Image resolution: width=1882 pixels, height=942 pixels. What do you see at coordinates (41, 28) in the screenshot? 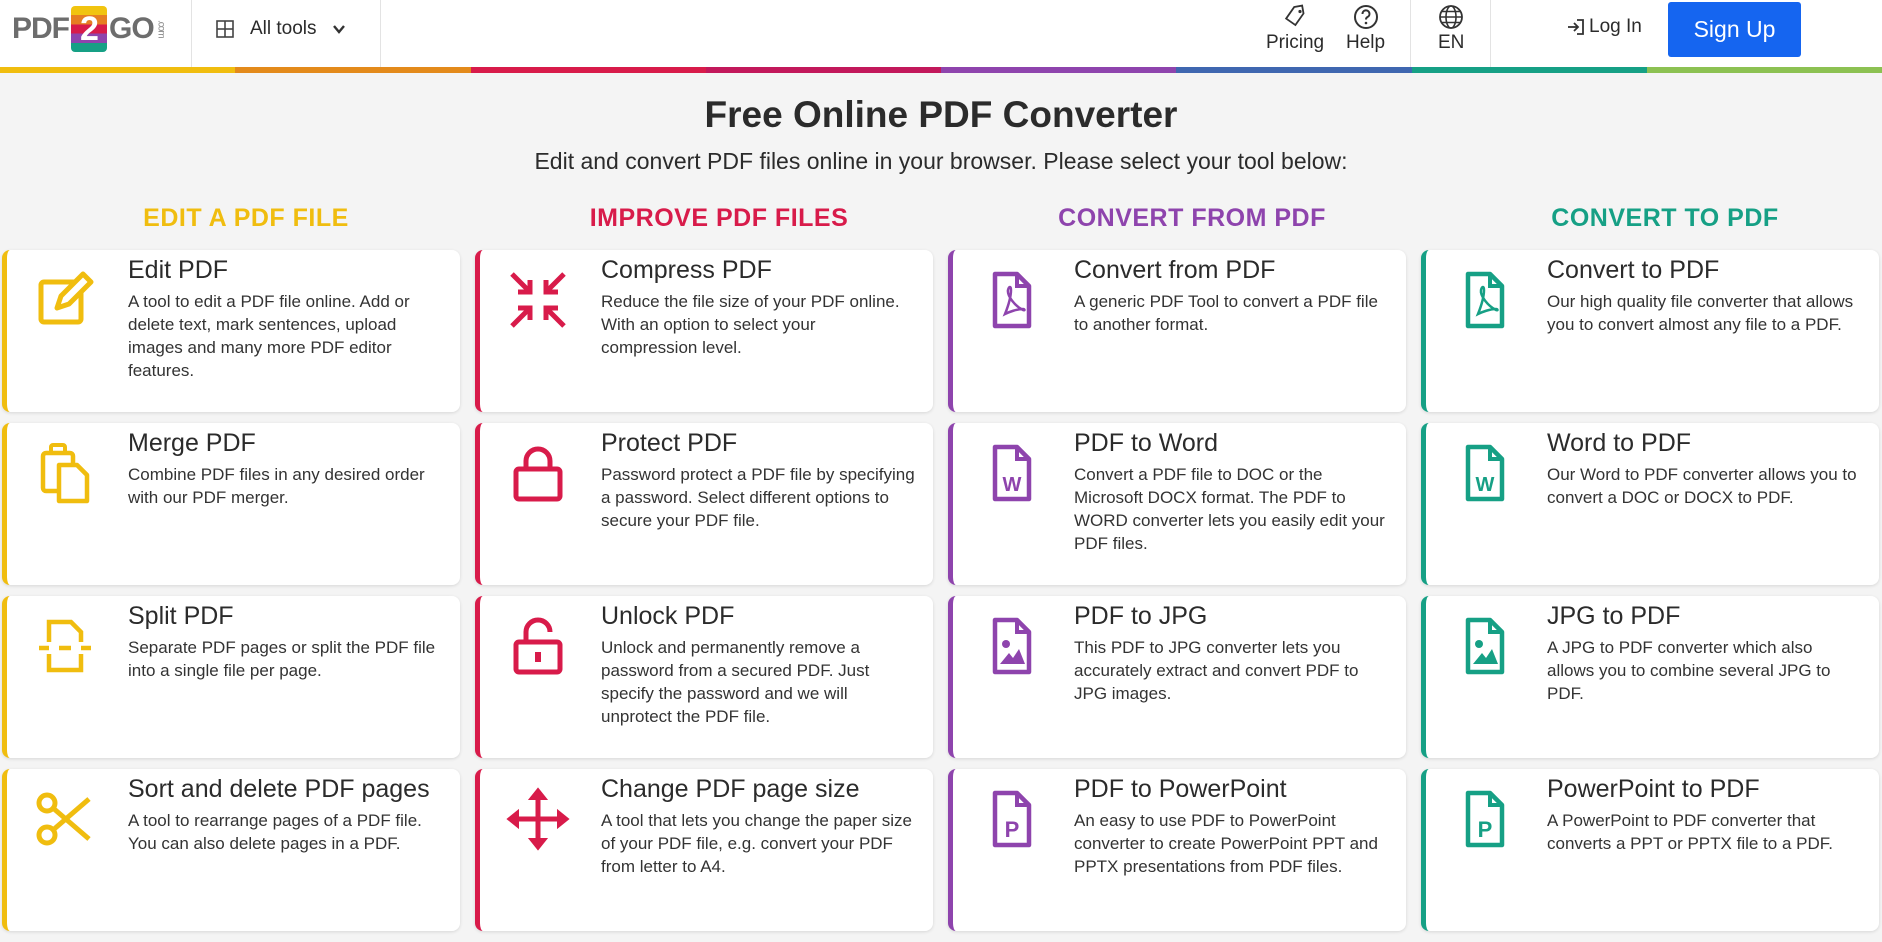
I see `logo-pdf-text: PDF` at bounding box center [41, 28].